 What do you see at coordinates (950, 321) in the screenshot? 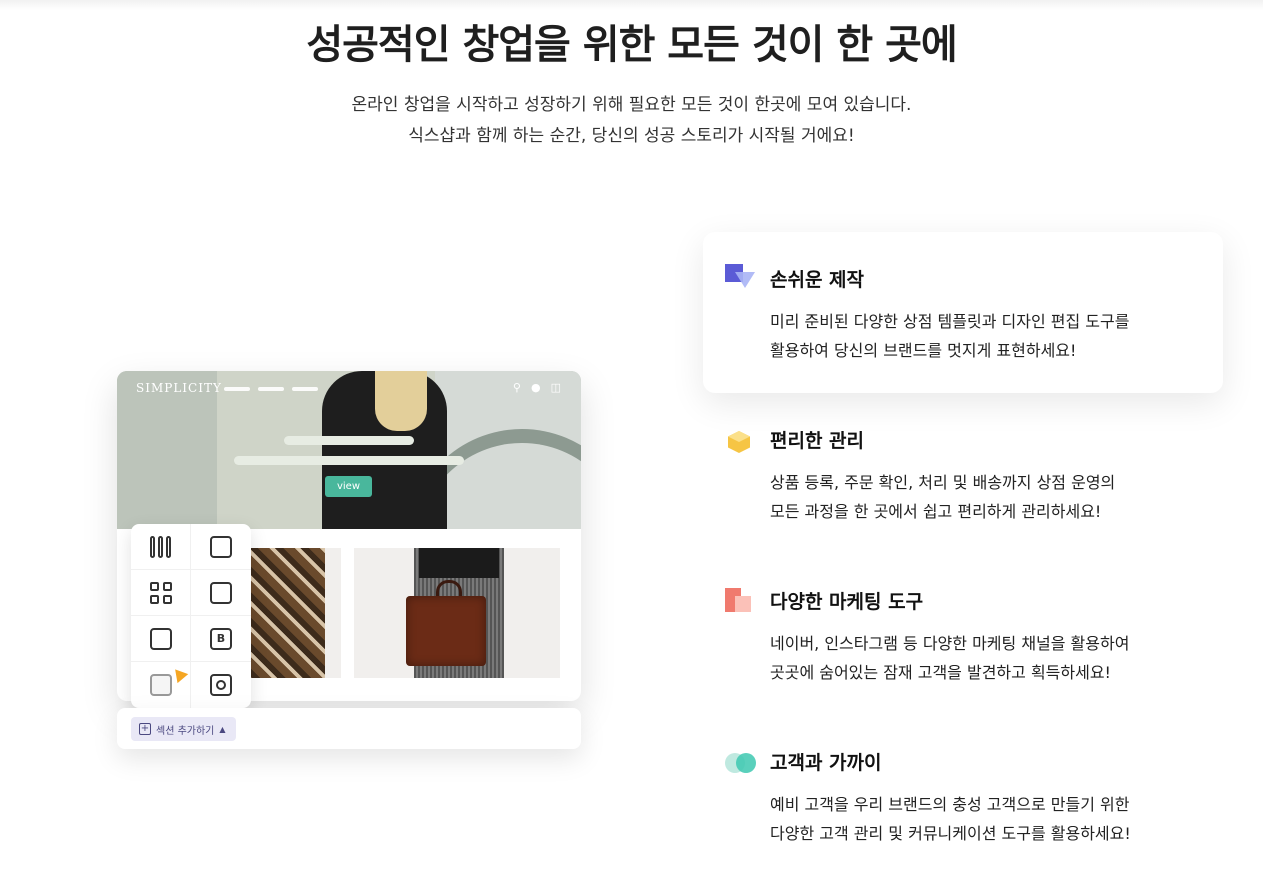
I see `feature-desc-line: 미리 준비된 다양한 상점 템플릿과 디자인 편집 도구를` at bounding box center [950, 321].